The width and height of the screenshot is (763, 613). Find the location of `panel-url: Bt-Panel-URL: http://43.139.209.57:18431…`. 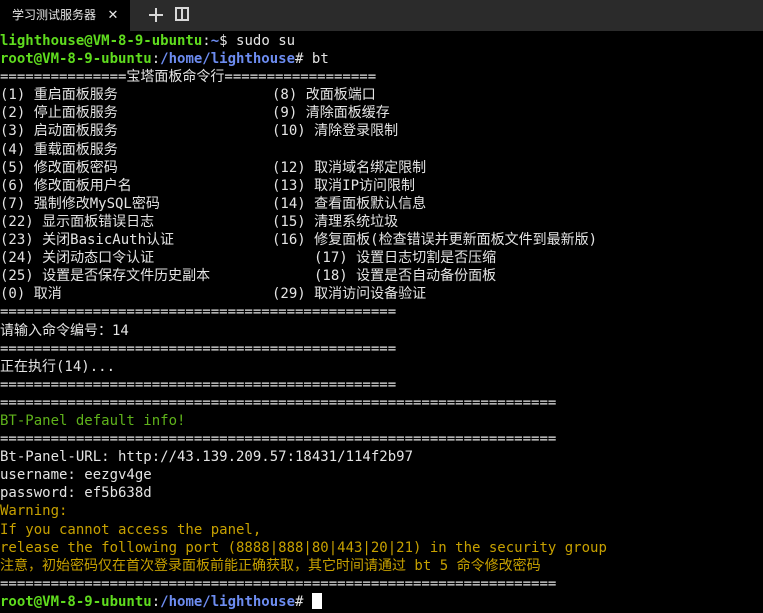

panel-url: Bt-Panel-URL: http://43.139.209.57:18431… is located at coordinates (207, 457).